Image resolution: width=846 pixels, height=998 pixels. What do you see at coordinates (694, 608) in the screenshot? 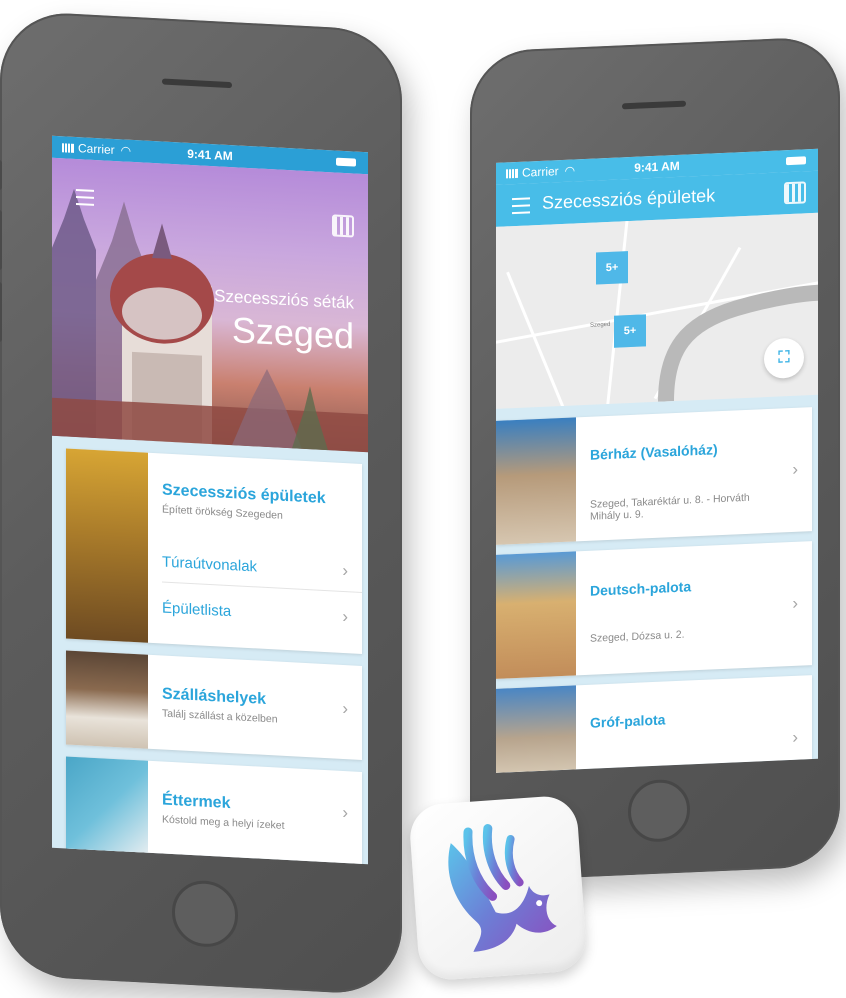
I see `list-item-body: Deutsch-palota Szeged, Dózsa u. 2. ›` at bounding box center [694, 608].